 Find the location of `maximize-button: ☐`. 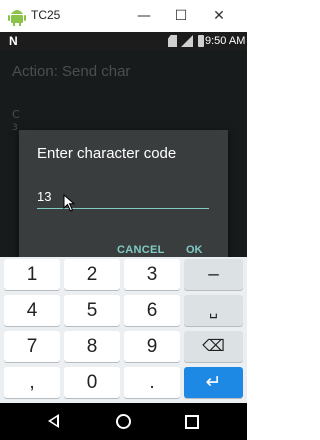

maximize-button: ☐ is located at coordinates (181, 16).